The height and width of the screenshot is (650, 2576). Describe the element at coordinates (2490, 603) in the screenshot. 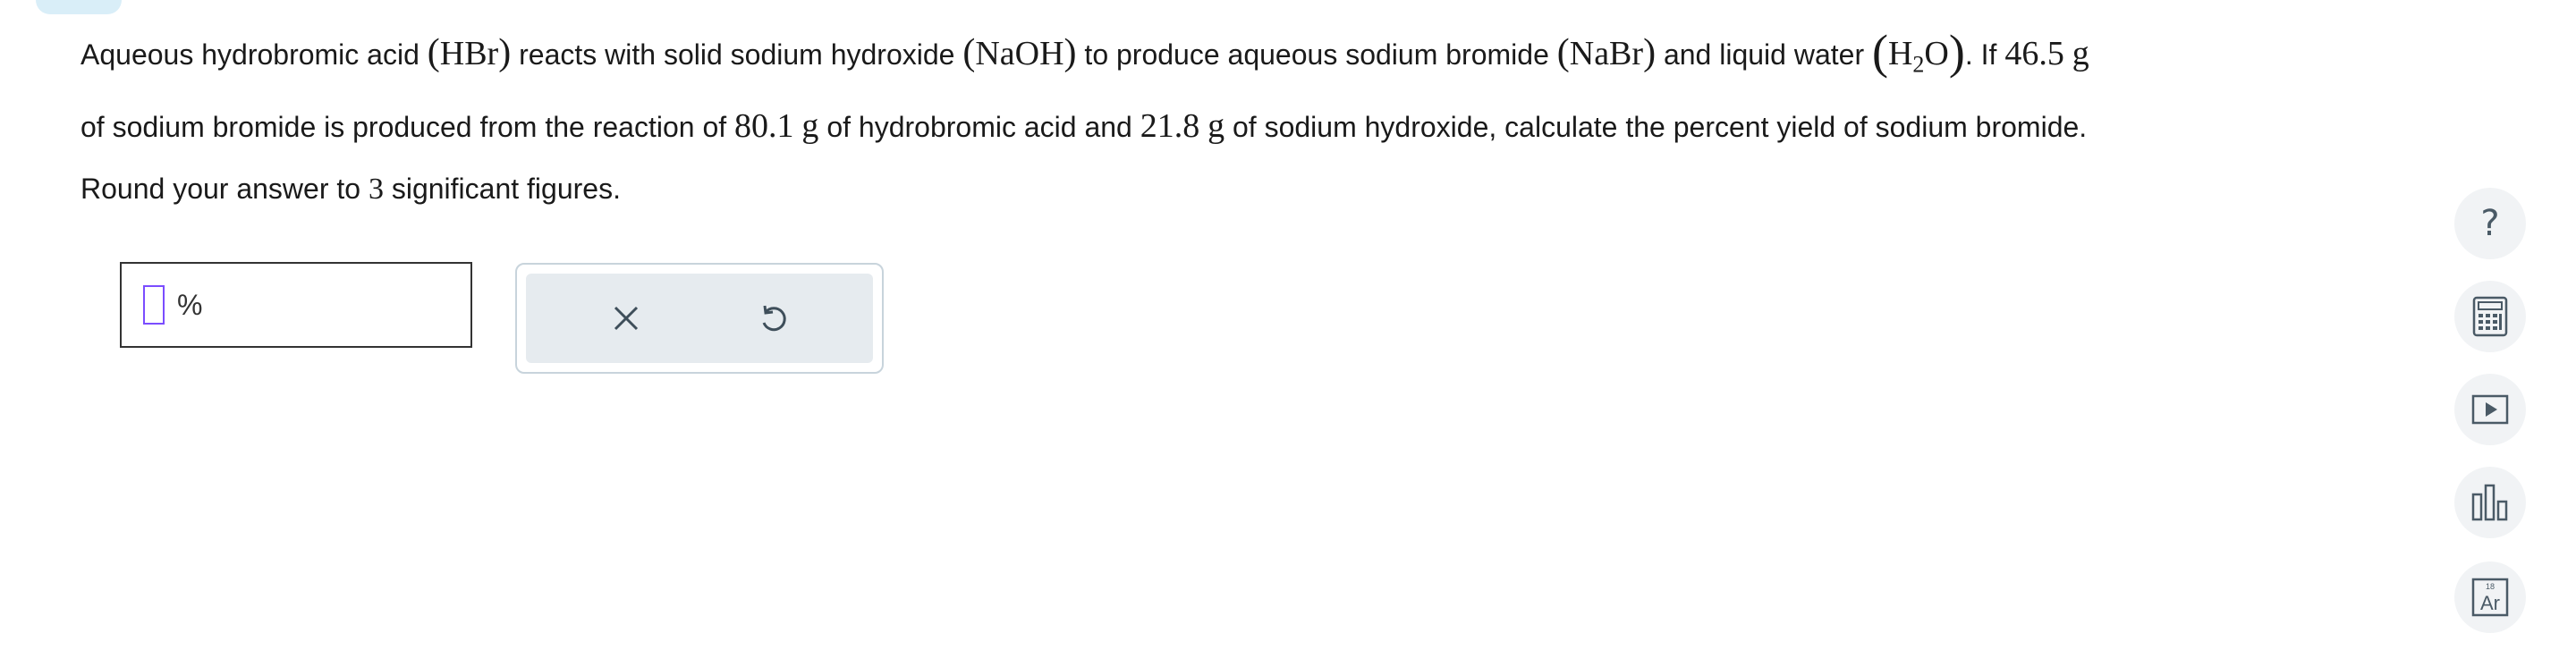

I see `periodic-symbol: Ar` at that location.